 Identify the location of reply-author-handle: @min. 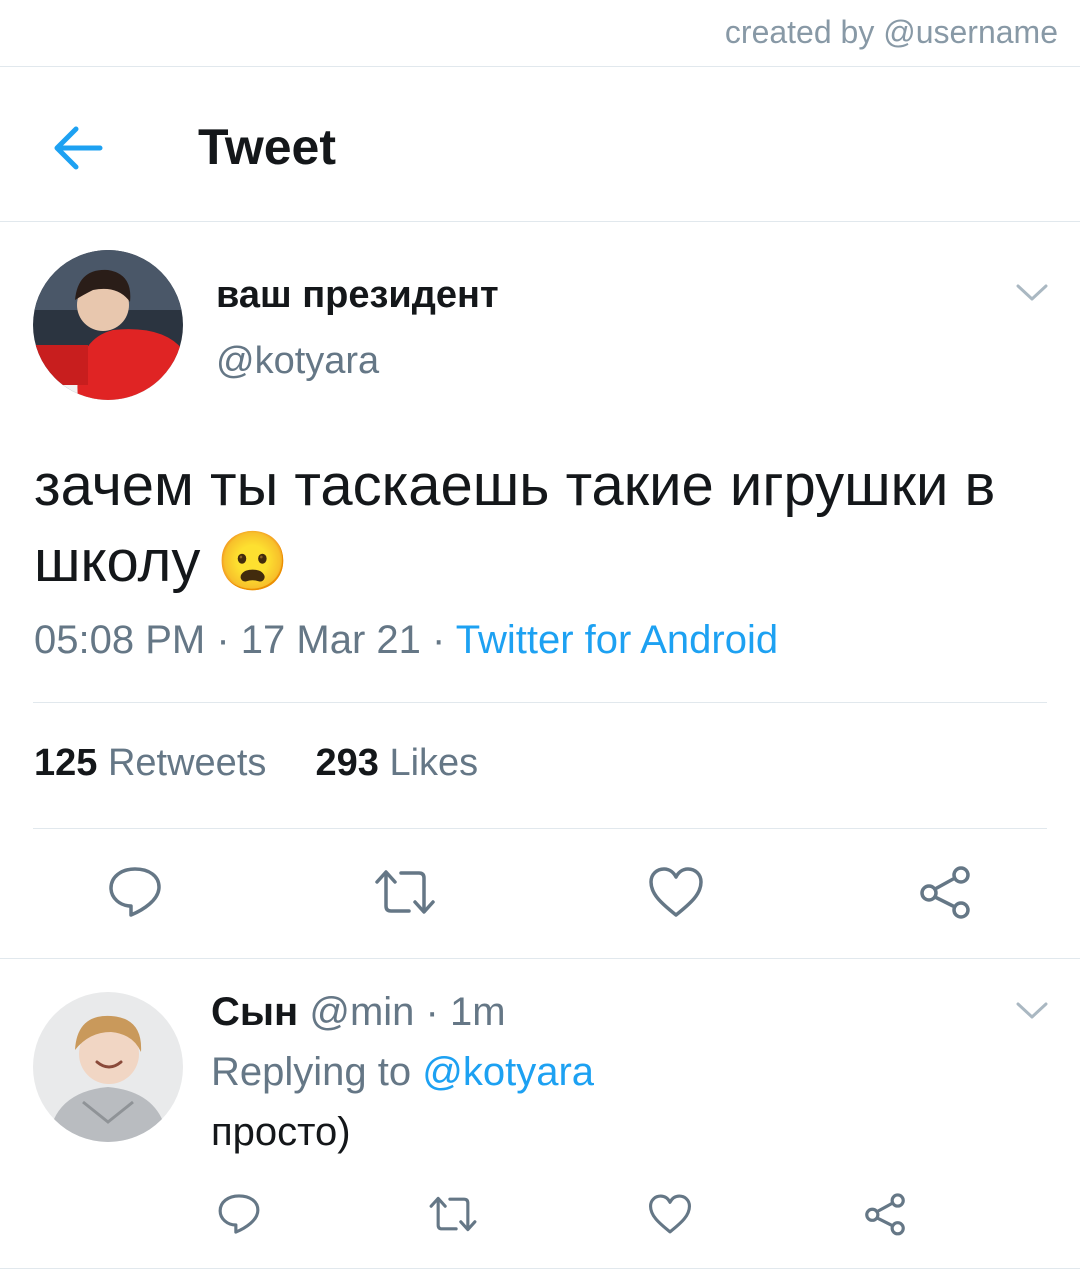
(361, 1012).